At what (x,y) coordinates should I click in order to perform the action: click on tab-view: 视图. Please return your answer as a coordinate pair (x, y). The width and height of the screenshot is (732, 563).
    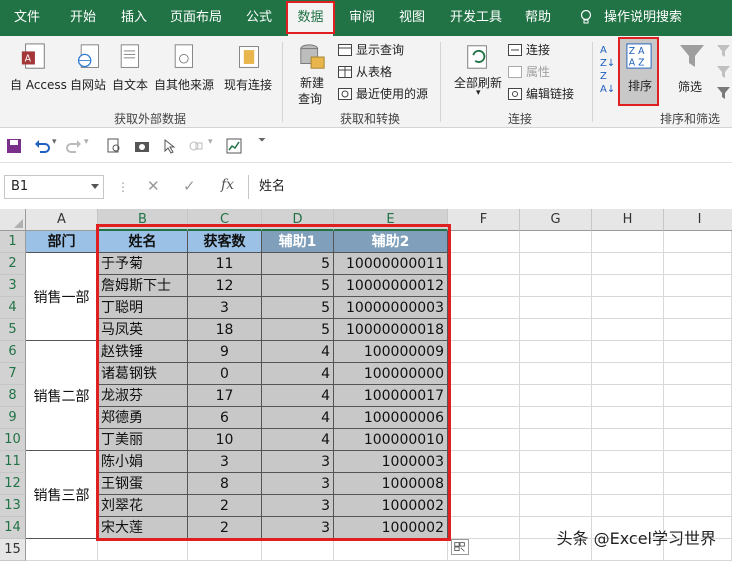
    Looking at the image, I should click on (412, 18).